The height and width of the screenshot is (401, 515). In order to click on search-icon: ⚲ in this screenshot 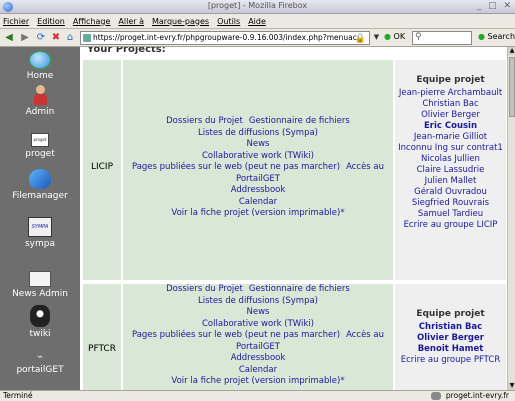, I will do `click(418, 37)`.